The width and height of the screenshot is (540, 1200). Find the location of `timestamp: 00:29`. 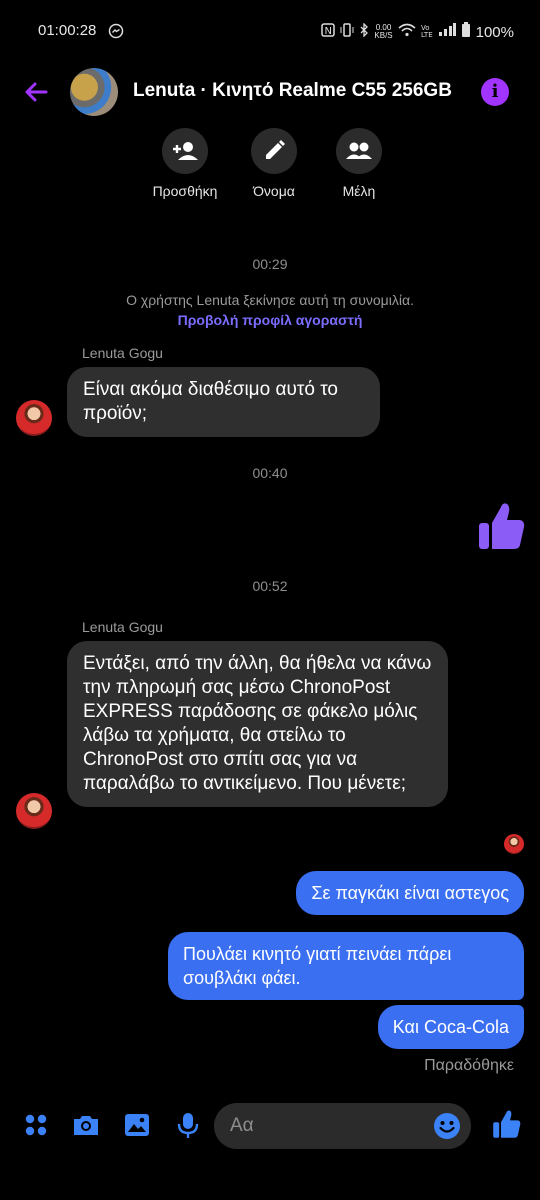

timestamp: 00:29 is located at coordinates (270, 264).